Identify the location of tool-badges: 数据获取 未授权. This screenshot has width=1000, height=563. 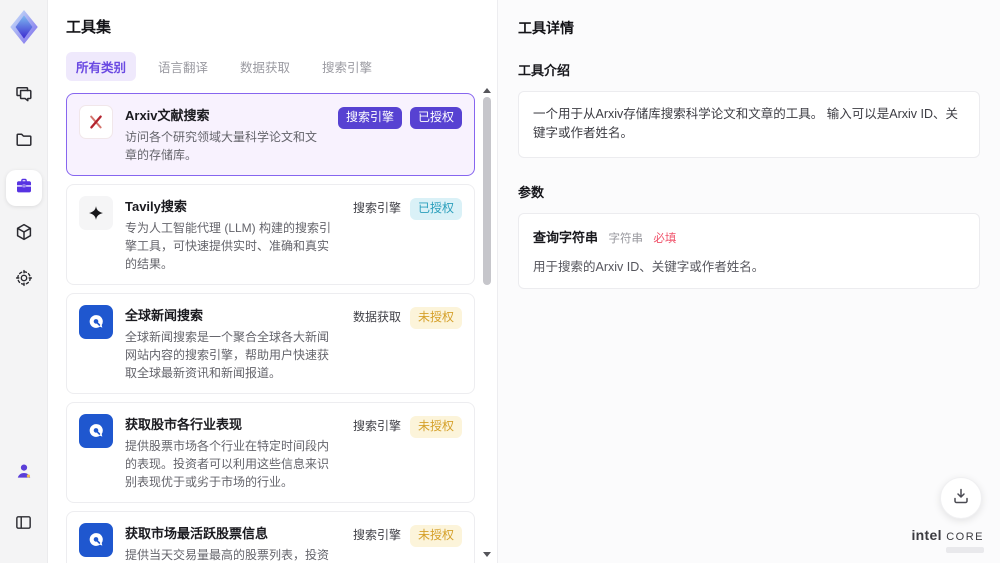
(407, 317).